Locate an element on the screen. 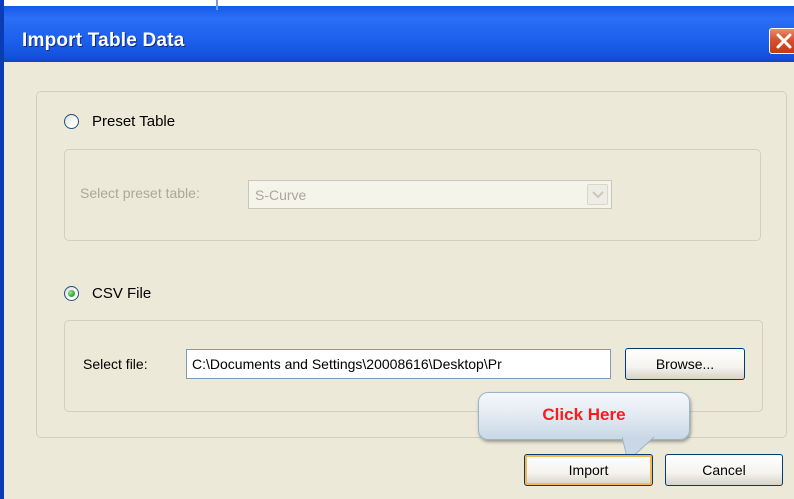 The width and height of the screenshot is (794, 499). preset-table-radio is located at coordinates (71, 121).